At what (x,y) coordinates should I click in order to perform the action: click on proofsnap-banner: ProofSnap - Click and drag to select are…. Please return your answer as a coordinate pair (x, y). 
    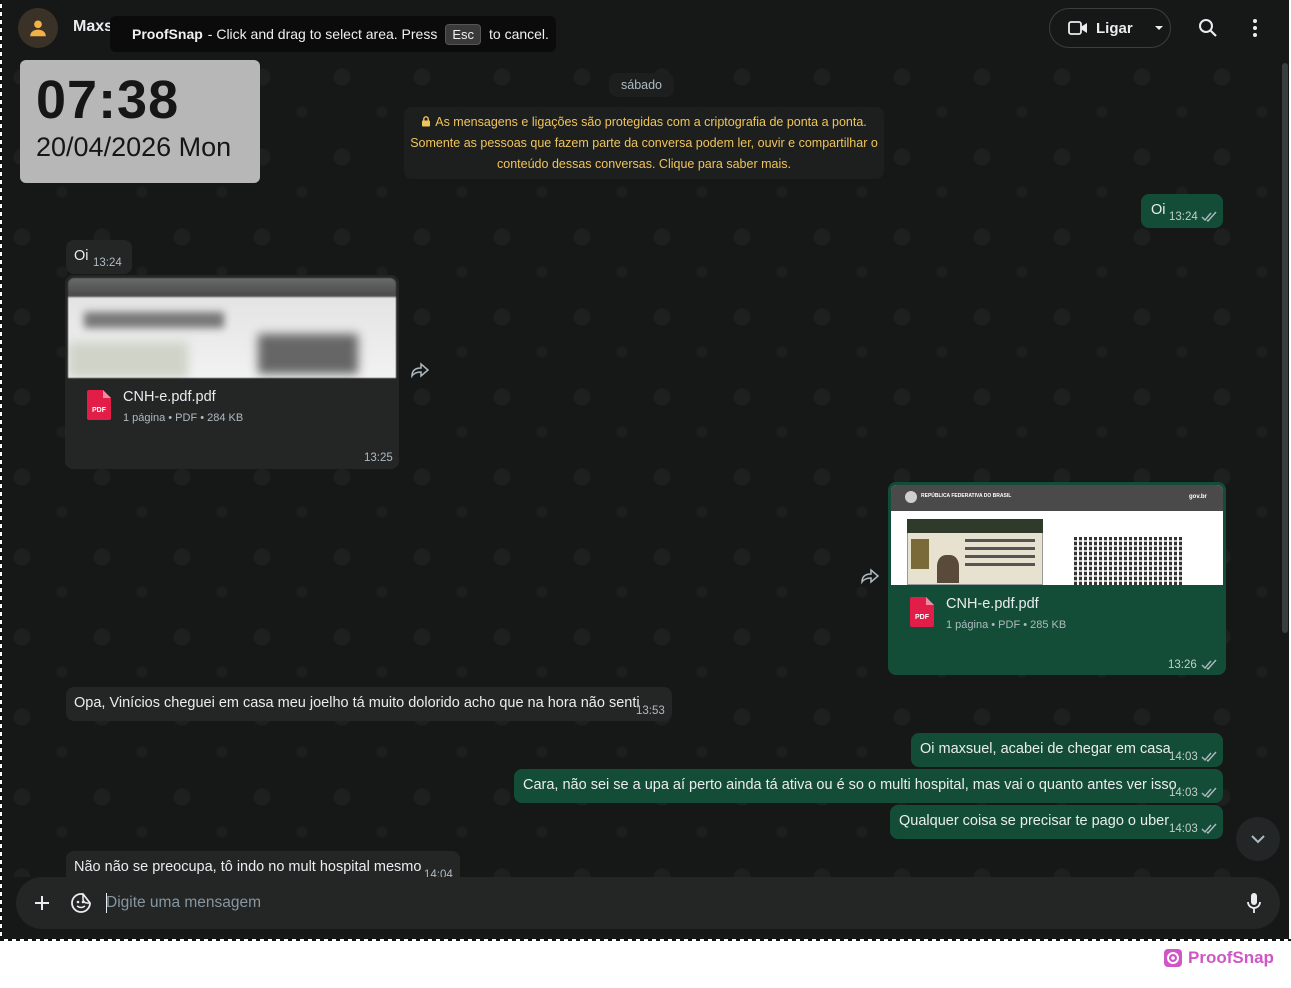
    Looking at the image, I should click on (333, 34).